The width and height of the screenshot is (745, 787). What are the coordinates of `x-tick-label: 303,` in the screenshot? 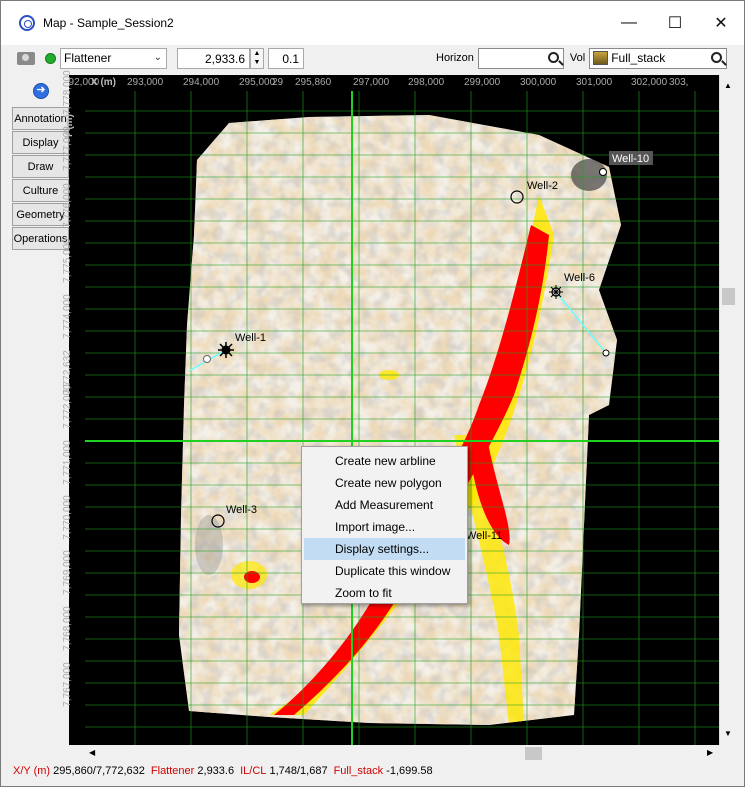 It's located at (679, 82).